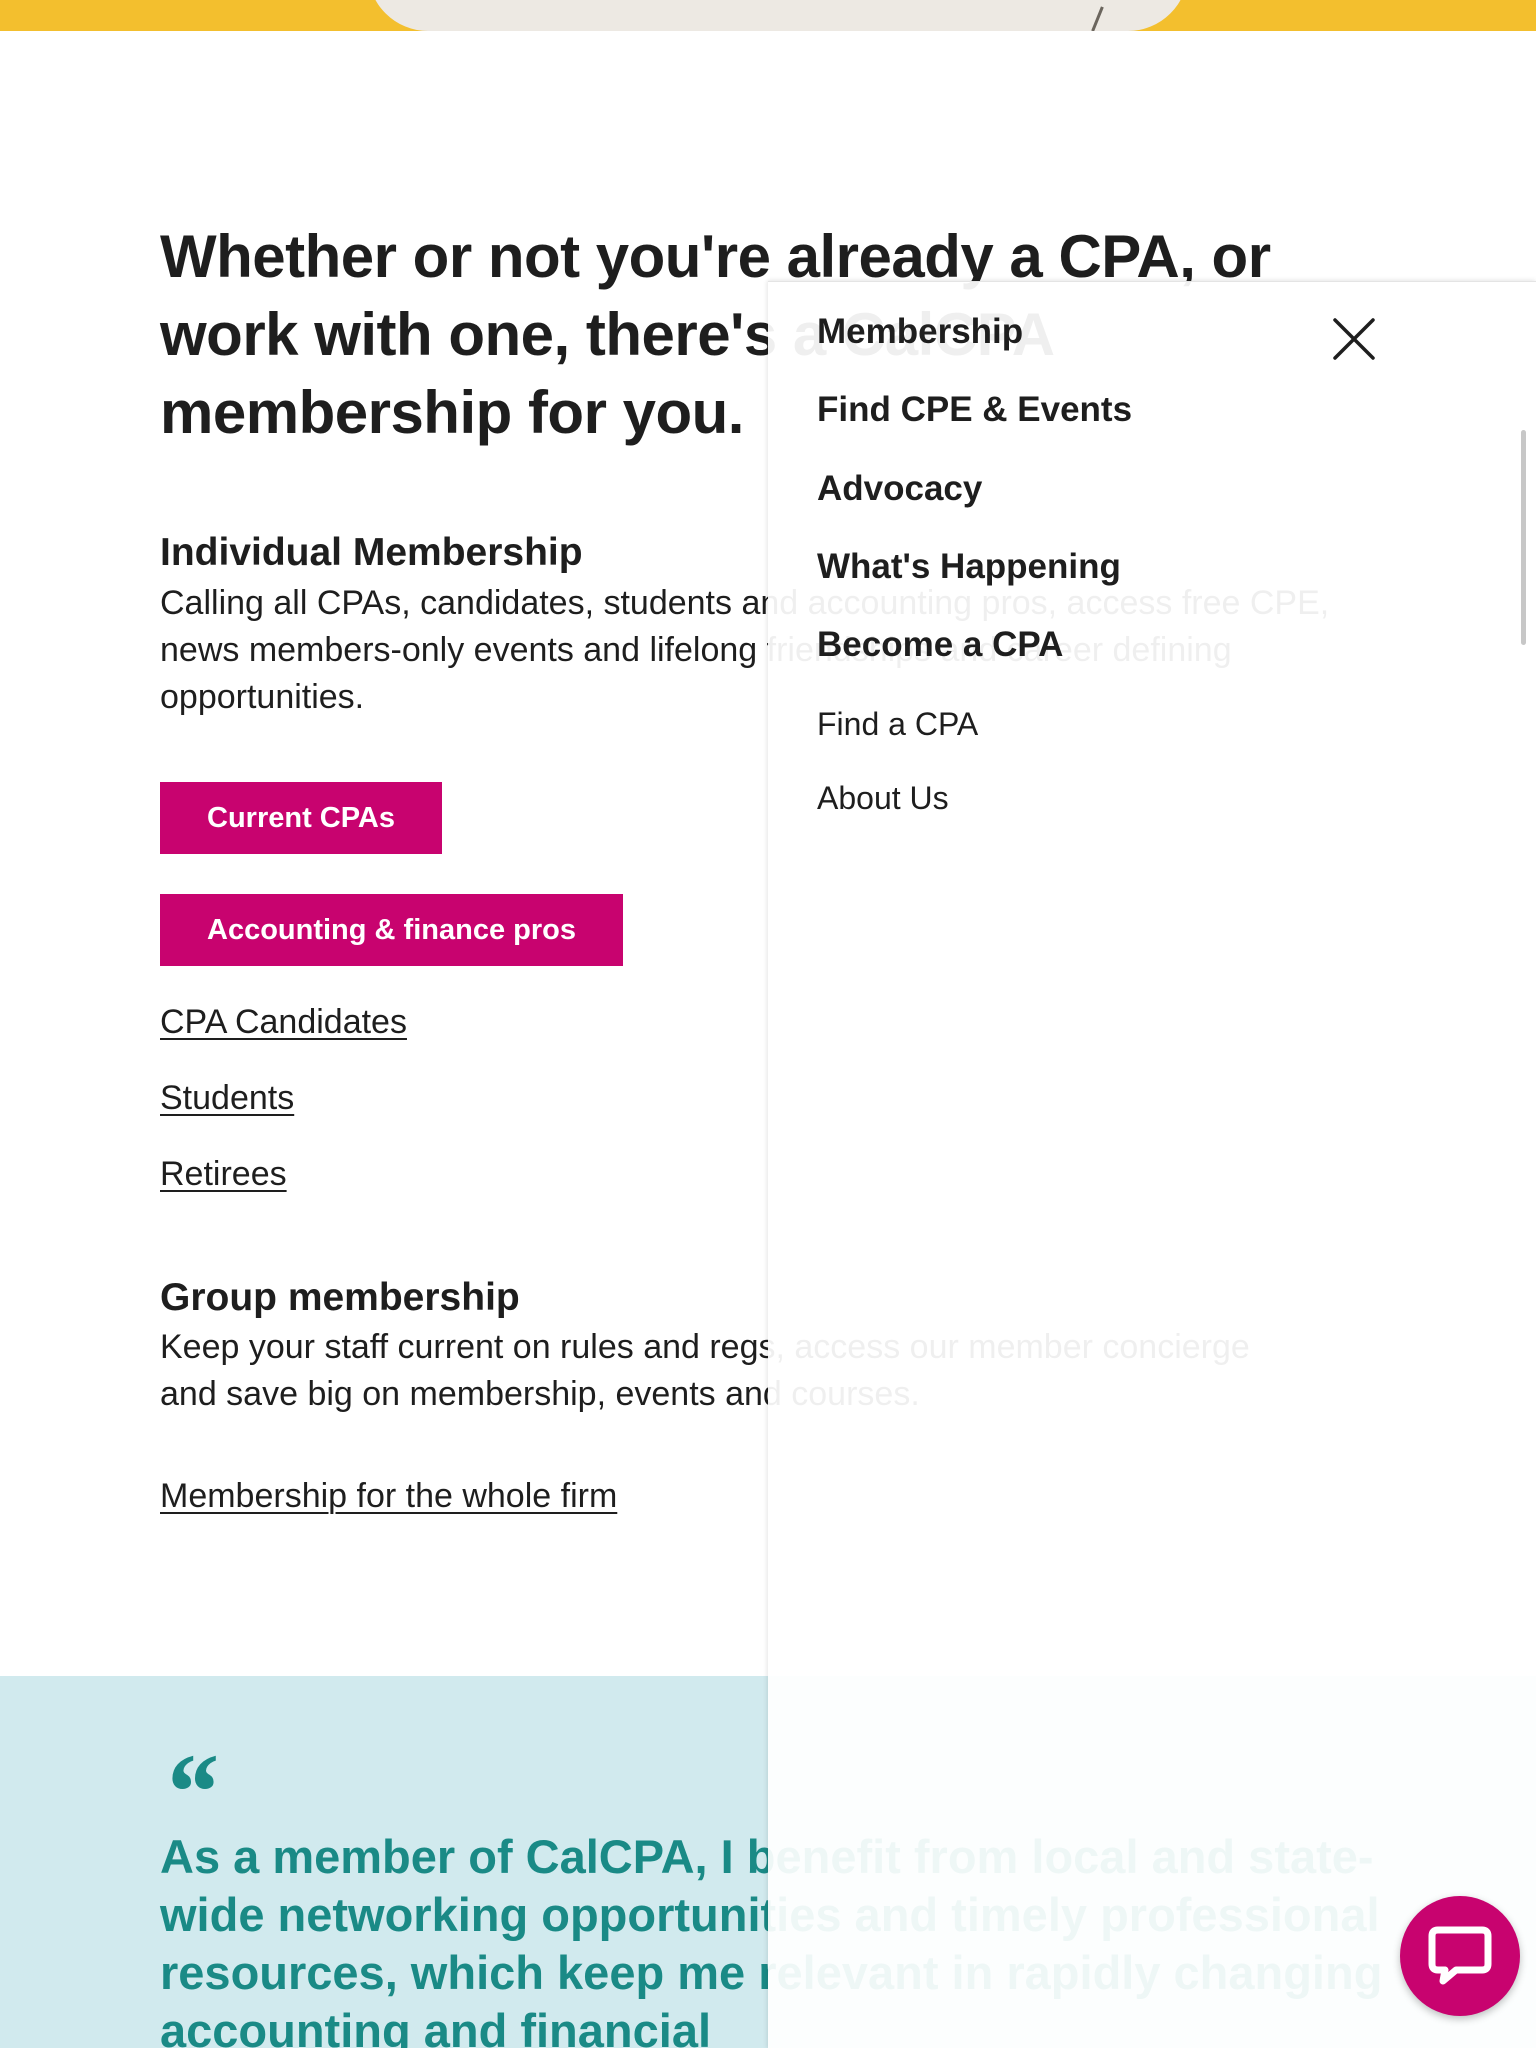  I want to click on quote-mark-icon: “, so click(189, 1792).